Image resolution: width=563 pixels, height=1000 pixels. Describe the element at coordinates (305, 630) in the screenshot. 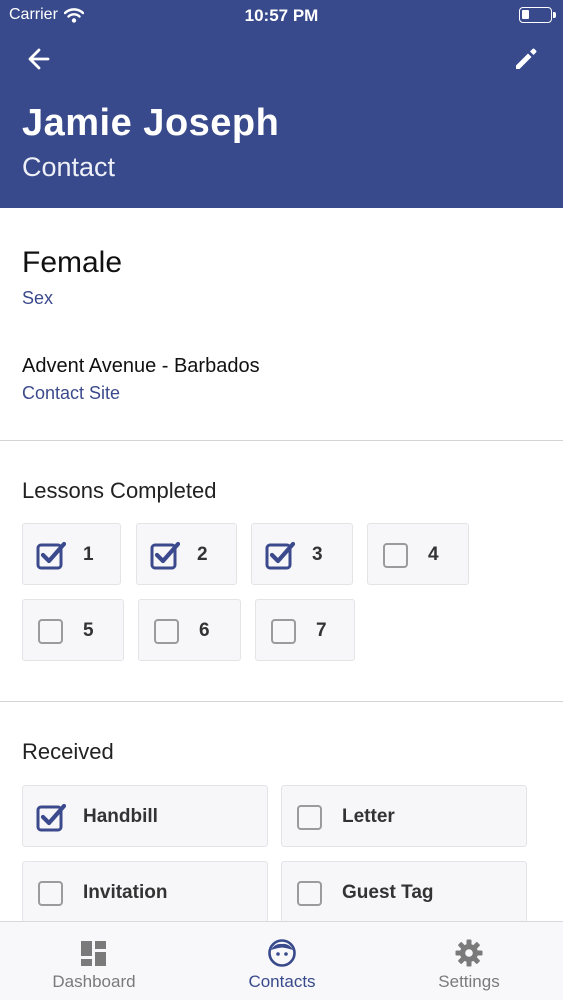

I see `lesson-checkbox-7: 7` at that location.